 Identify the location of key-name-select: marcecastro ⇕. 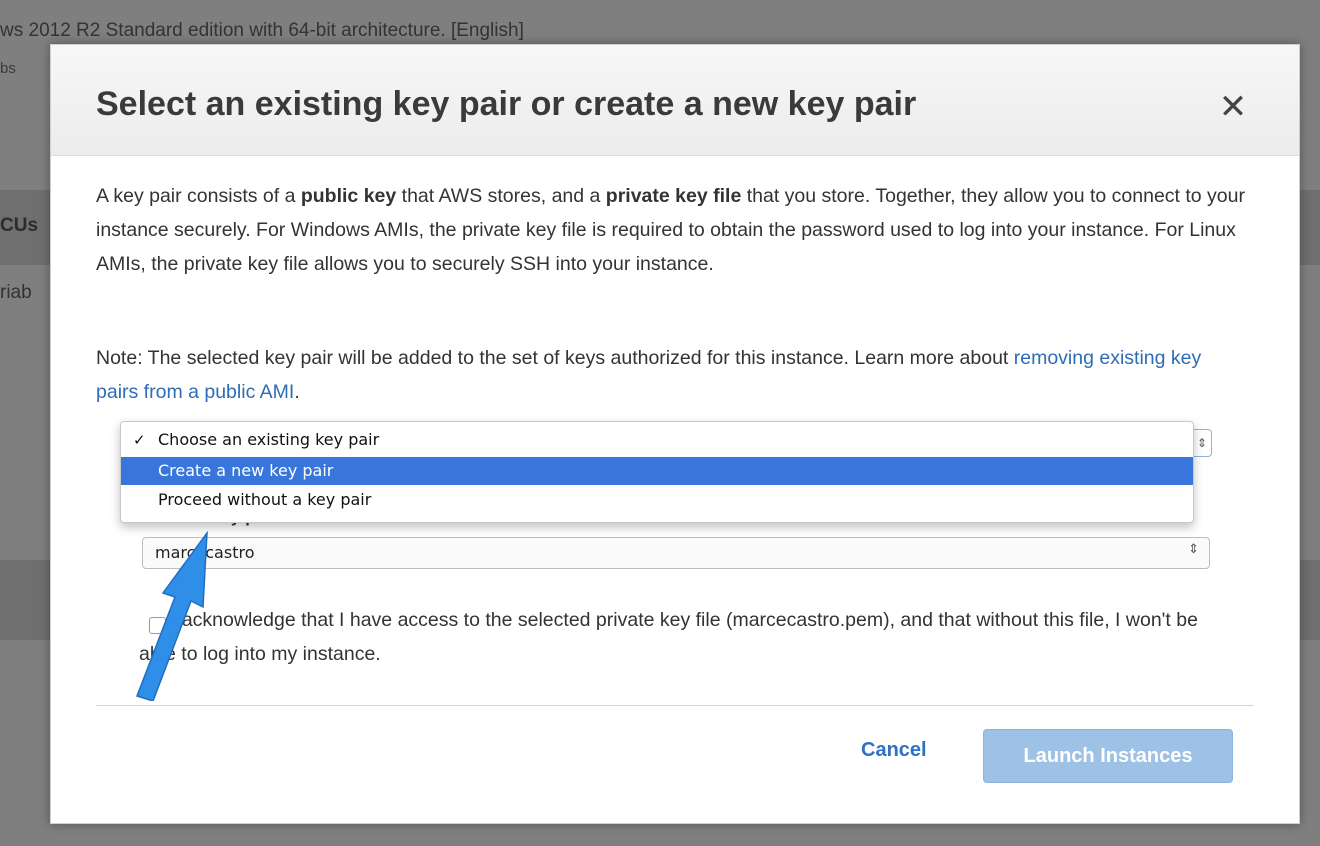
(676, 553).